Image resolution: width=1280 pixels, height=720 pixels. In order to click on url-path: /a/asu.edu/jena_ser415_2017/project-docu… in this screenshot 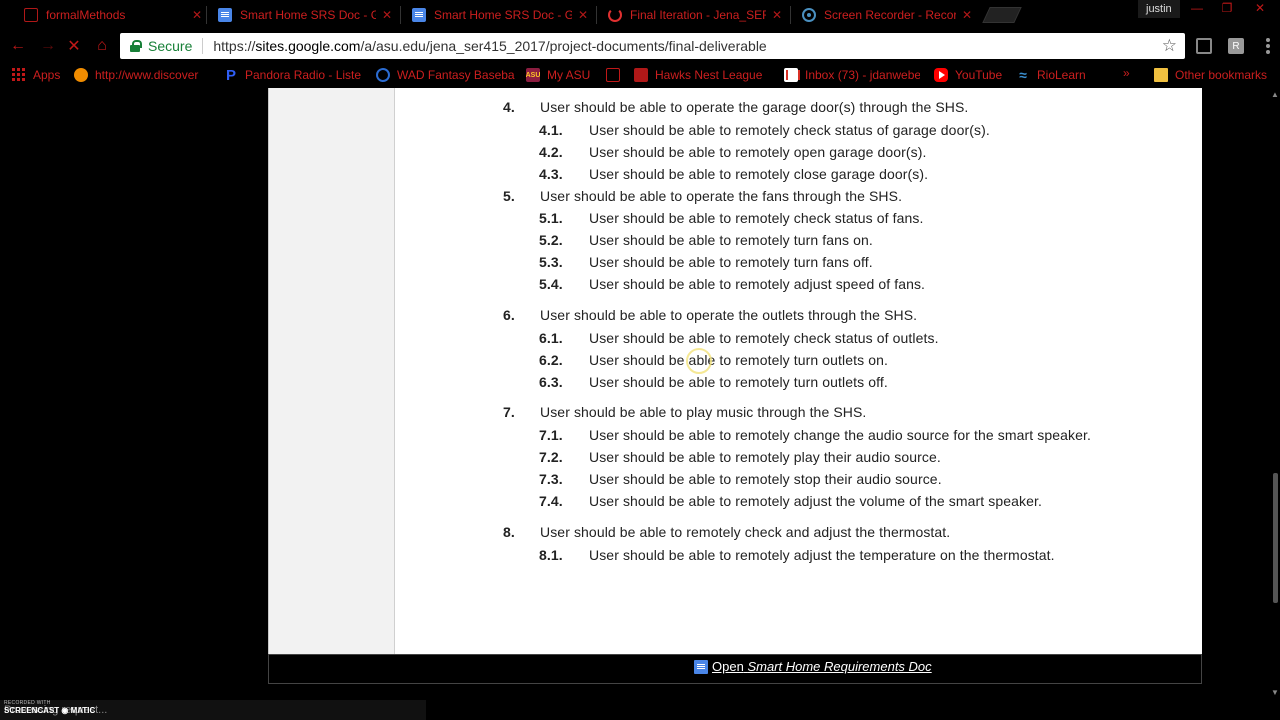, I will do `click(563, 46)`.